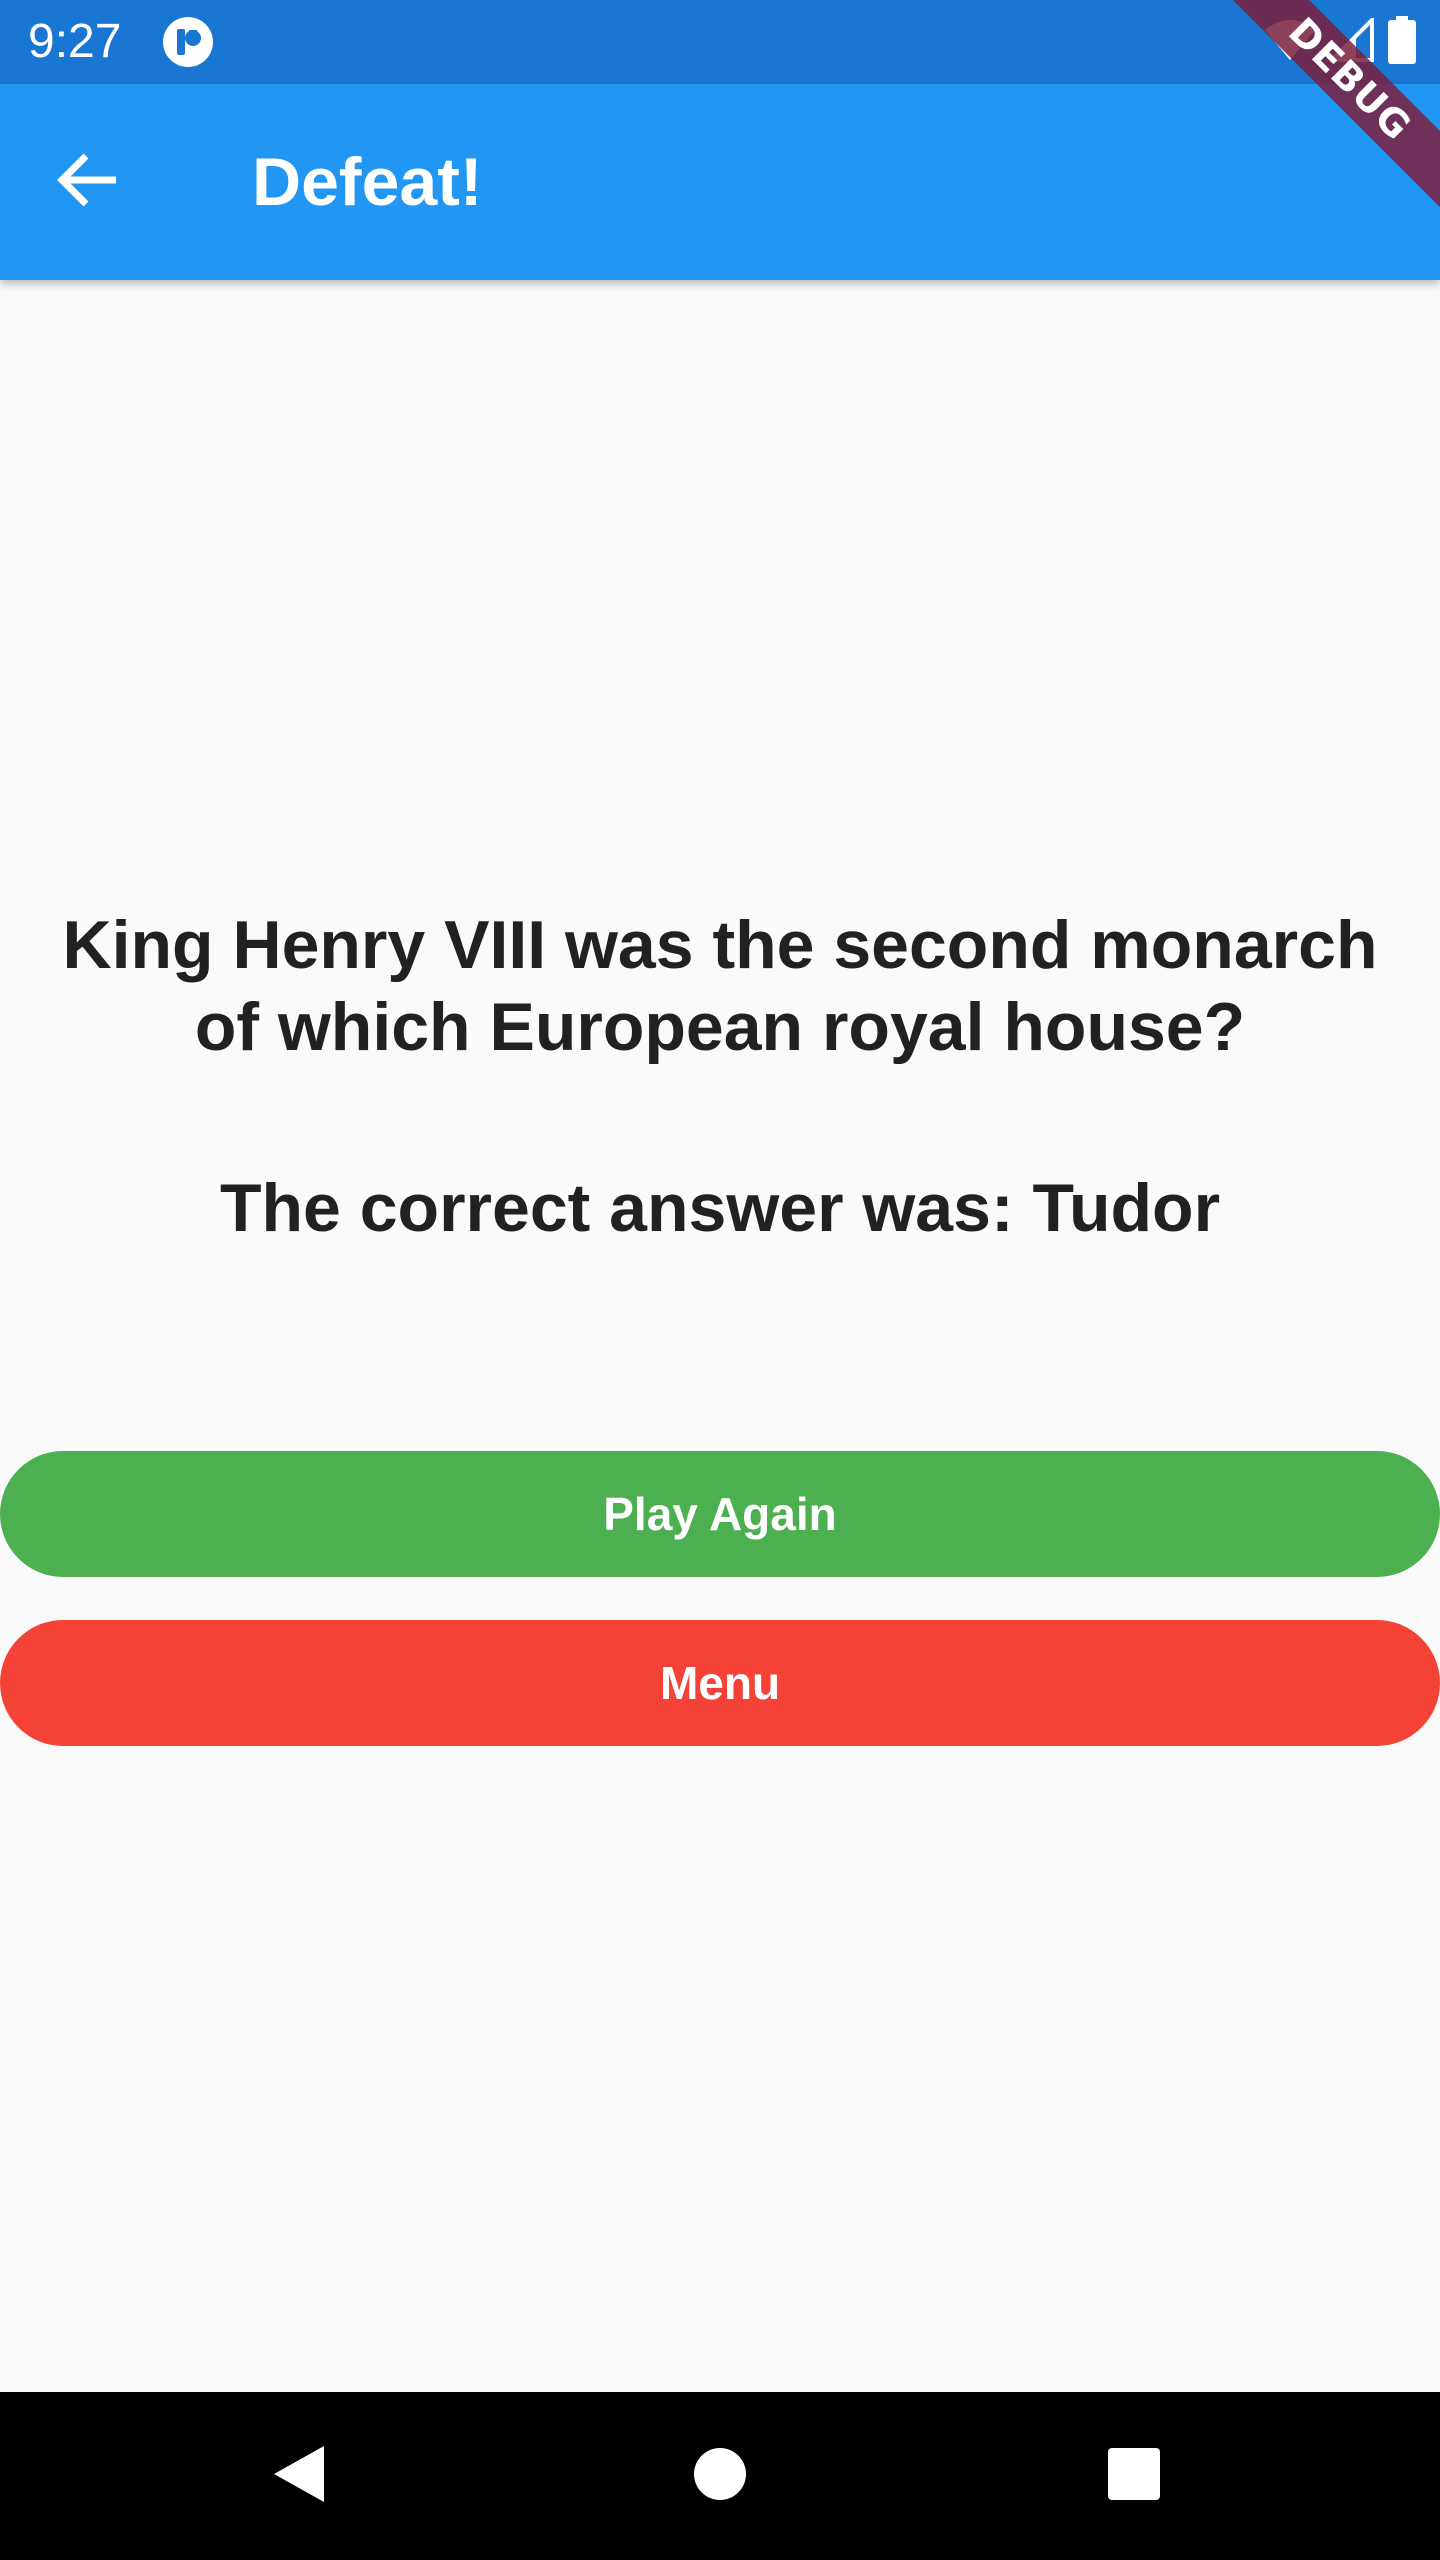 This screenshot has width=1440, height=2560. Describe the element at coordinates (1402, 42) in the screenshot. I see `battery-icon` at that location.